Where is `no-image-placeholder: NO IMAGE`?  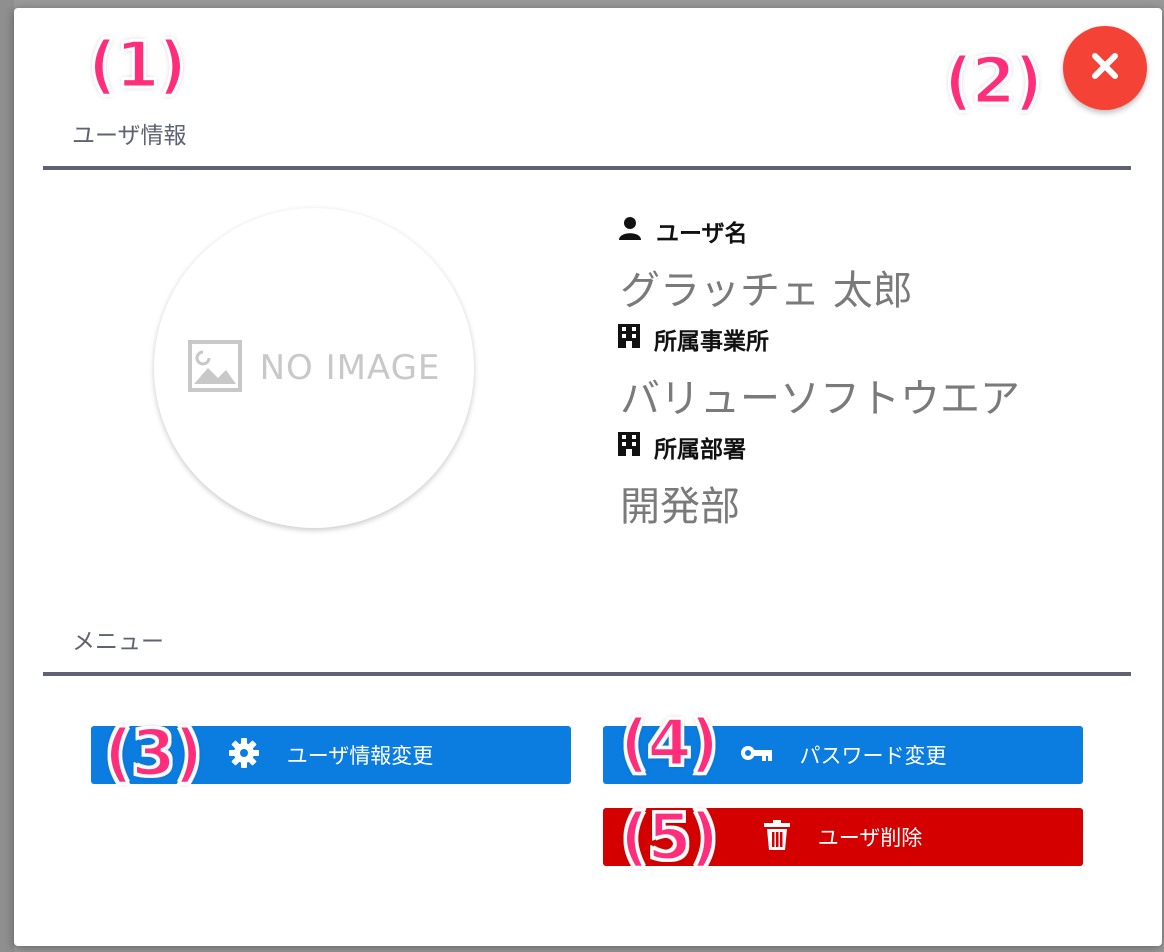
no-image-placeholder: NO IMAGE is located at coordinates (314, 368).